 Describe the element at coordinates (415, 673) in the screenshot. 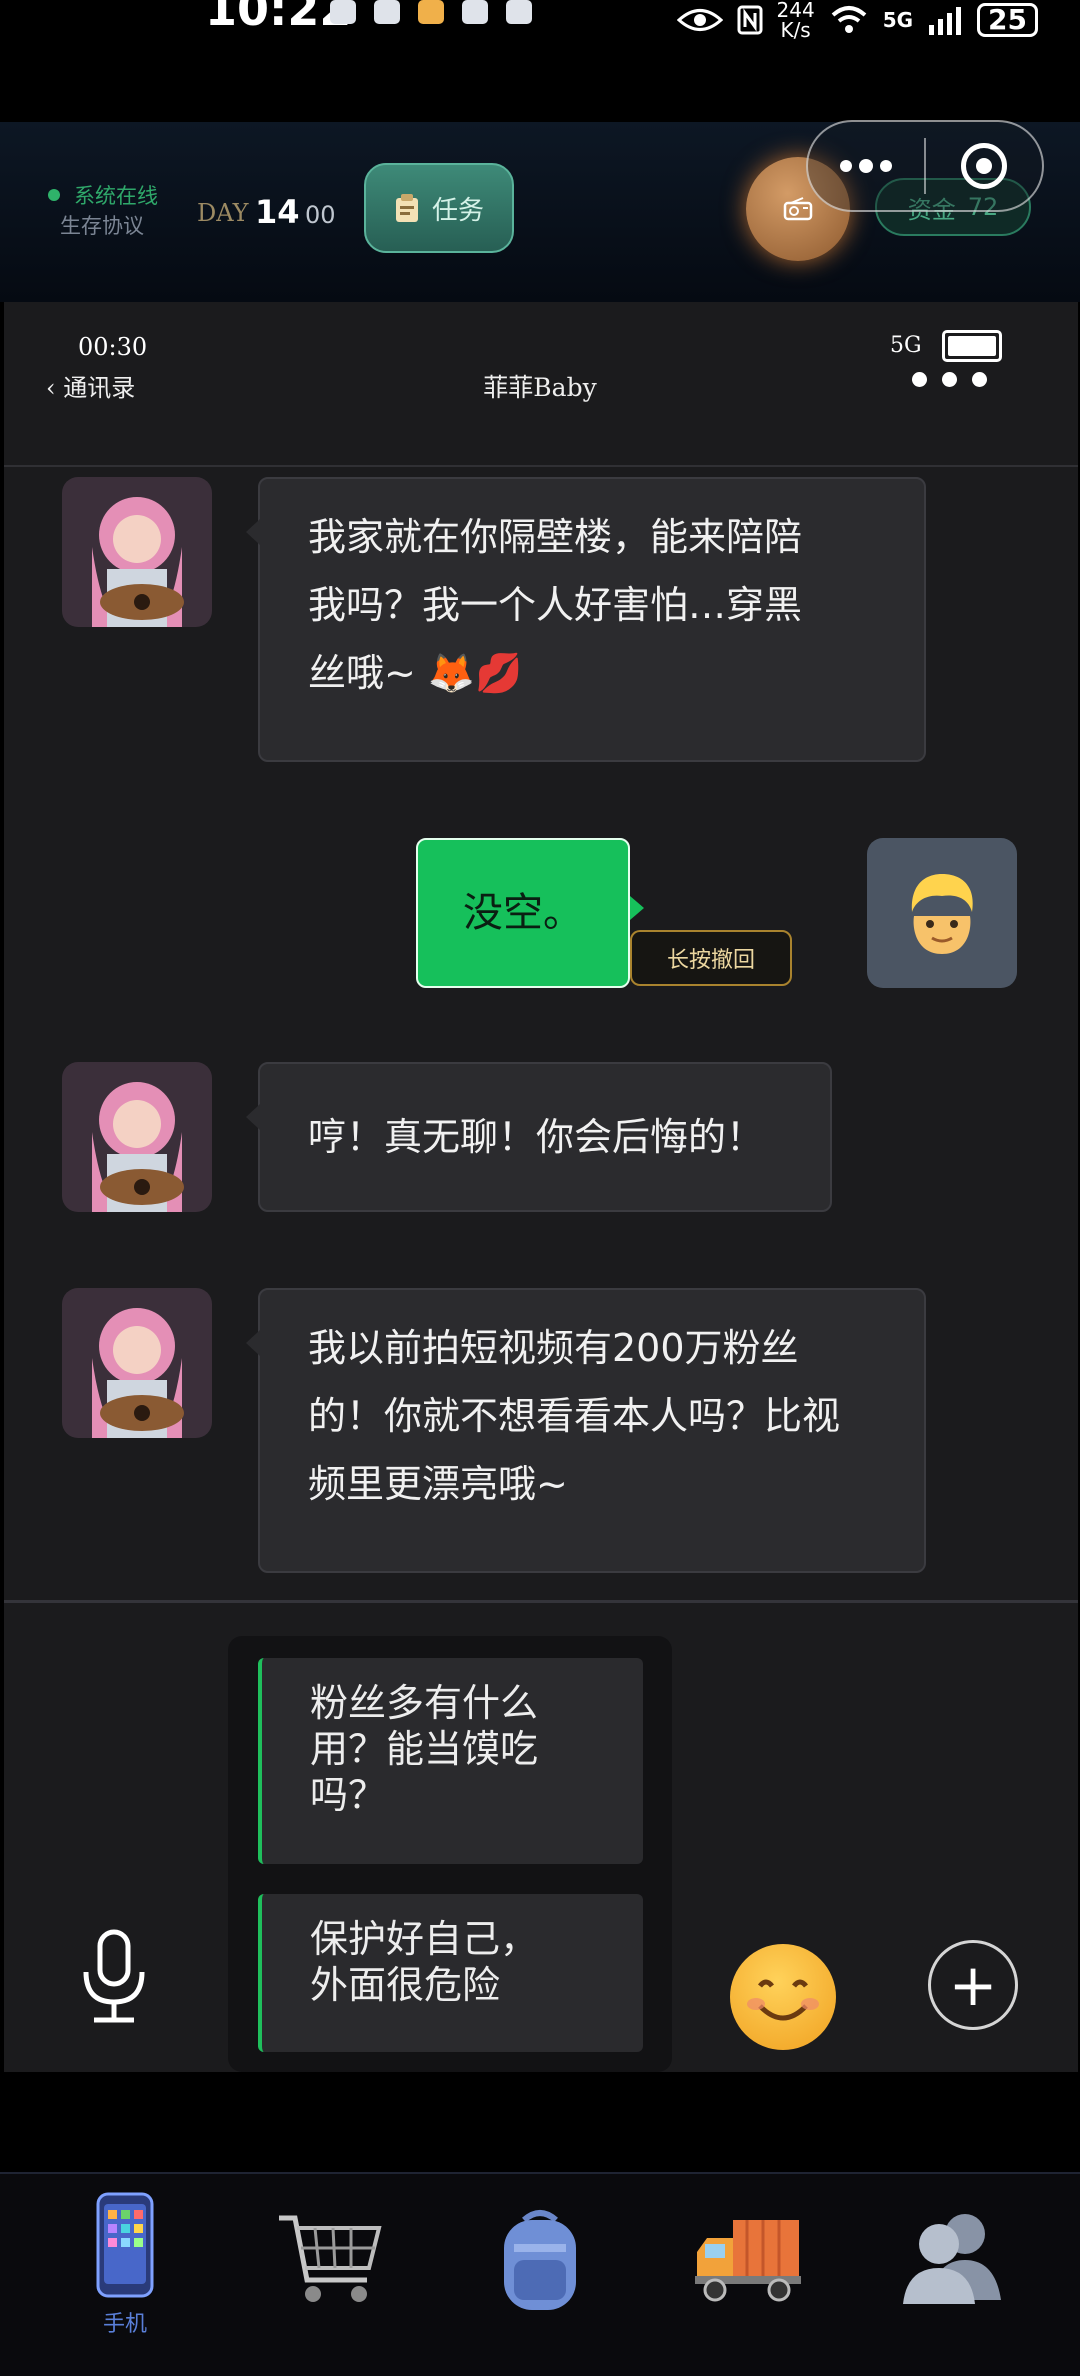

I see `message-line: 丝哦~ 🦊💋` at that location.